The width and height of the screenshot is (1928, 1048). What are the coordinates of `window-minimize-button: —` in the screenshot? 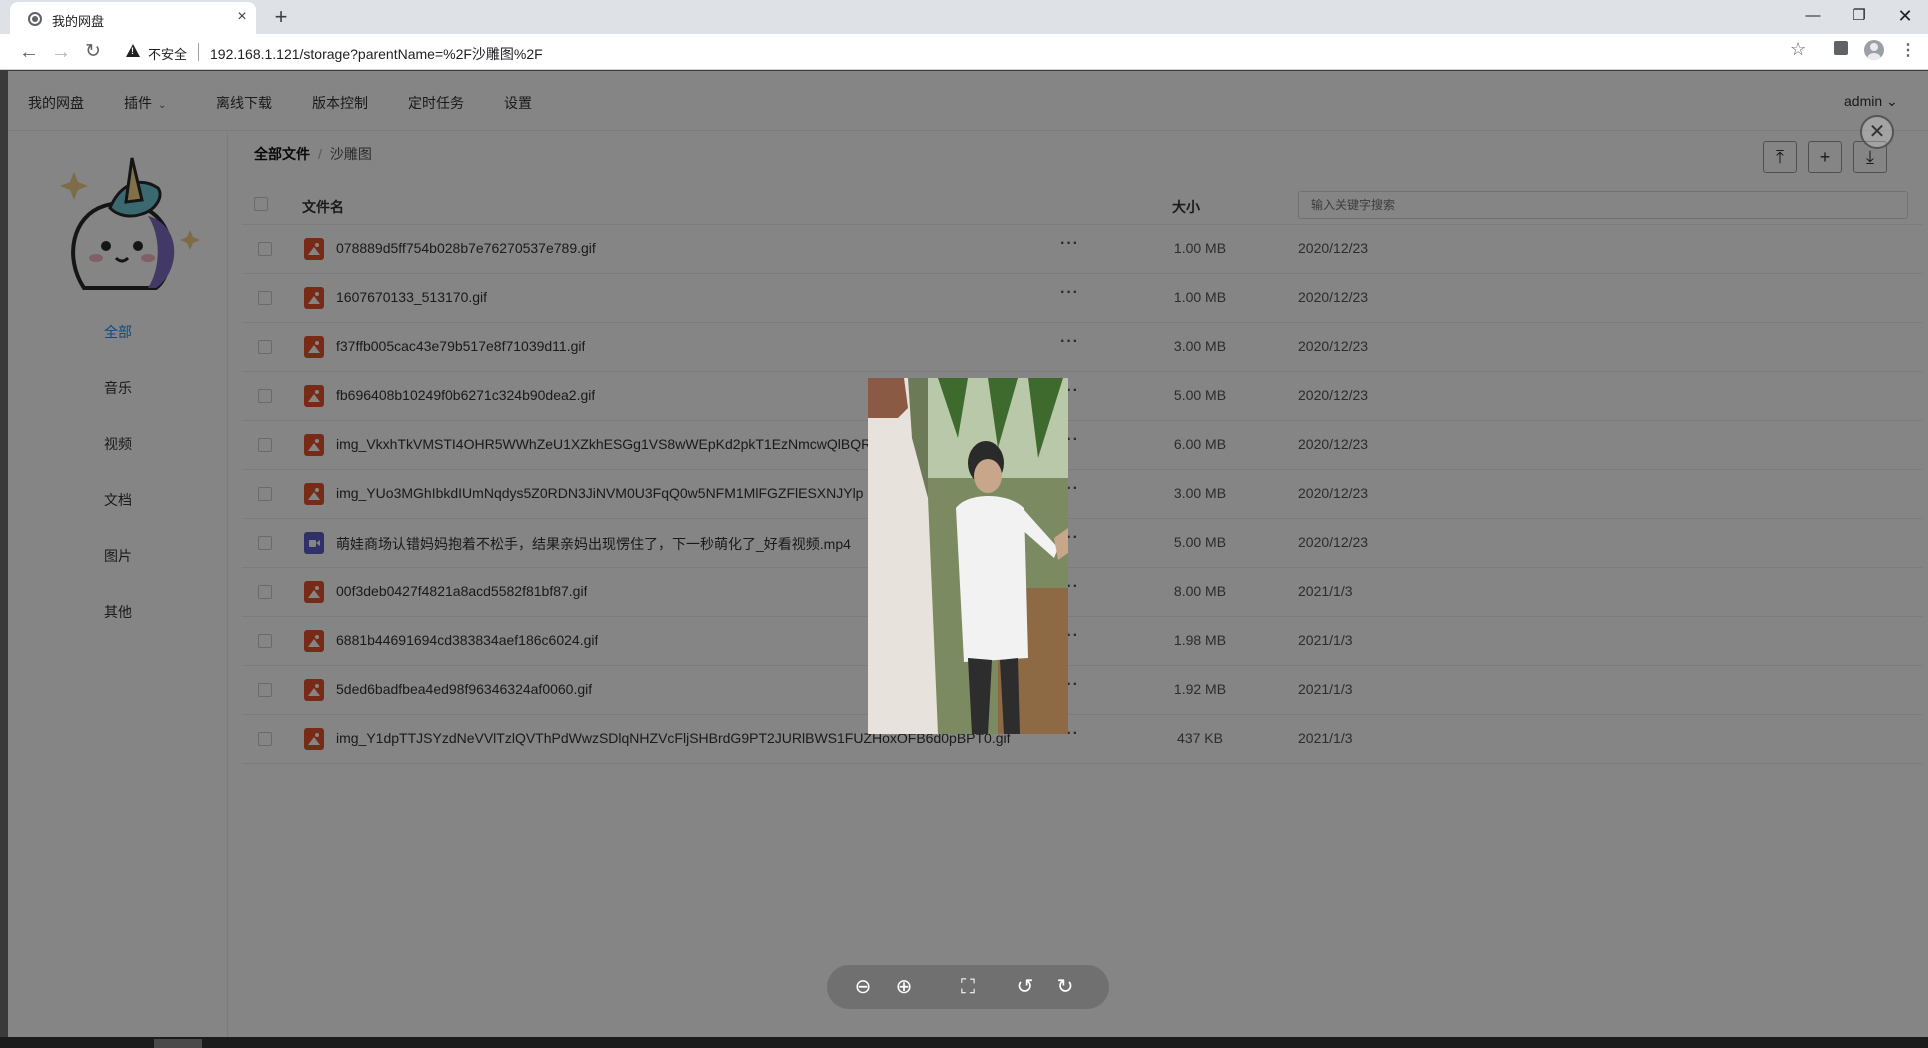 It's located at (1813, 16).